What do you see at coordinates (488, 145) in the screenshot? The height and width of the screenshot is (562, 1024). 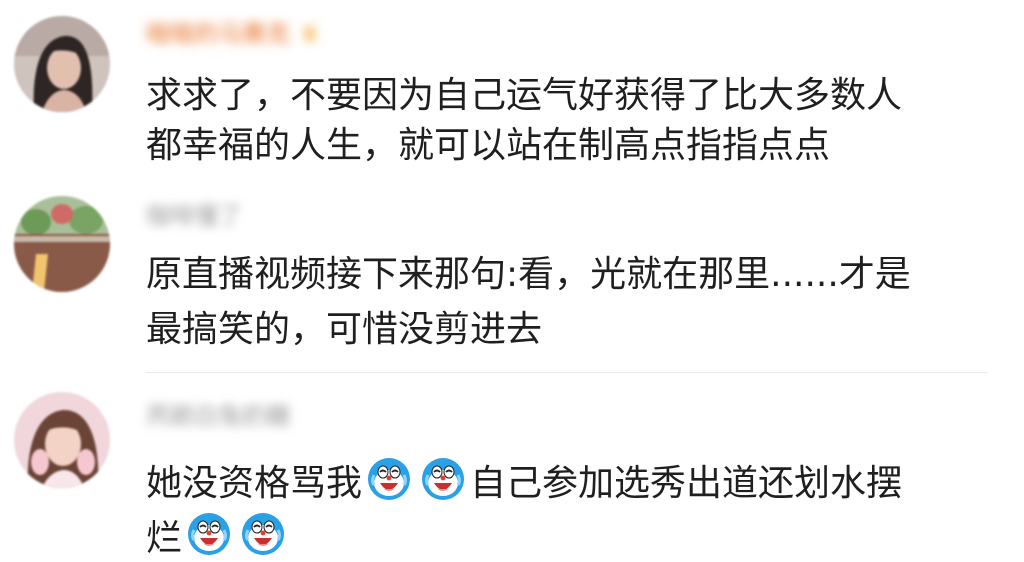 I see `comment-text-line: 都幸福的人生，就可以站在制高点指指点点` at bounding box center [488, 145].